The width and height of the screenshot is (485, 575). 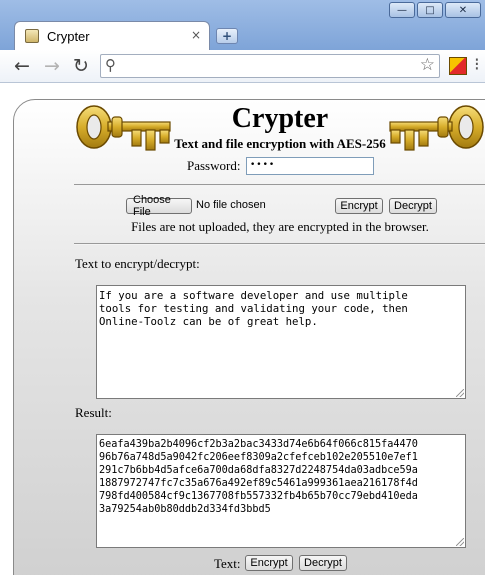 What do you see at coordinates (280, 143) in the screenshot?
I see `page-subtitle: Text and file encryption with AES-256` at bounding box center [280, 143].